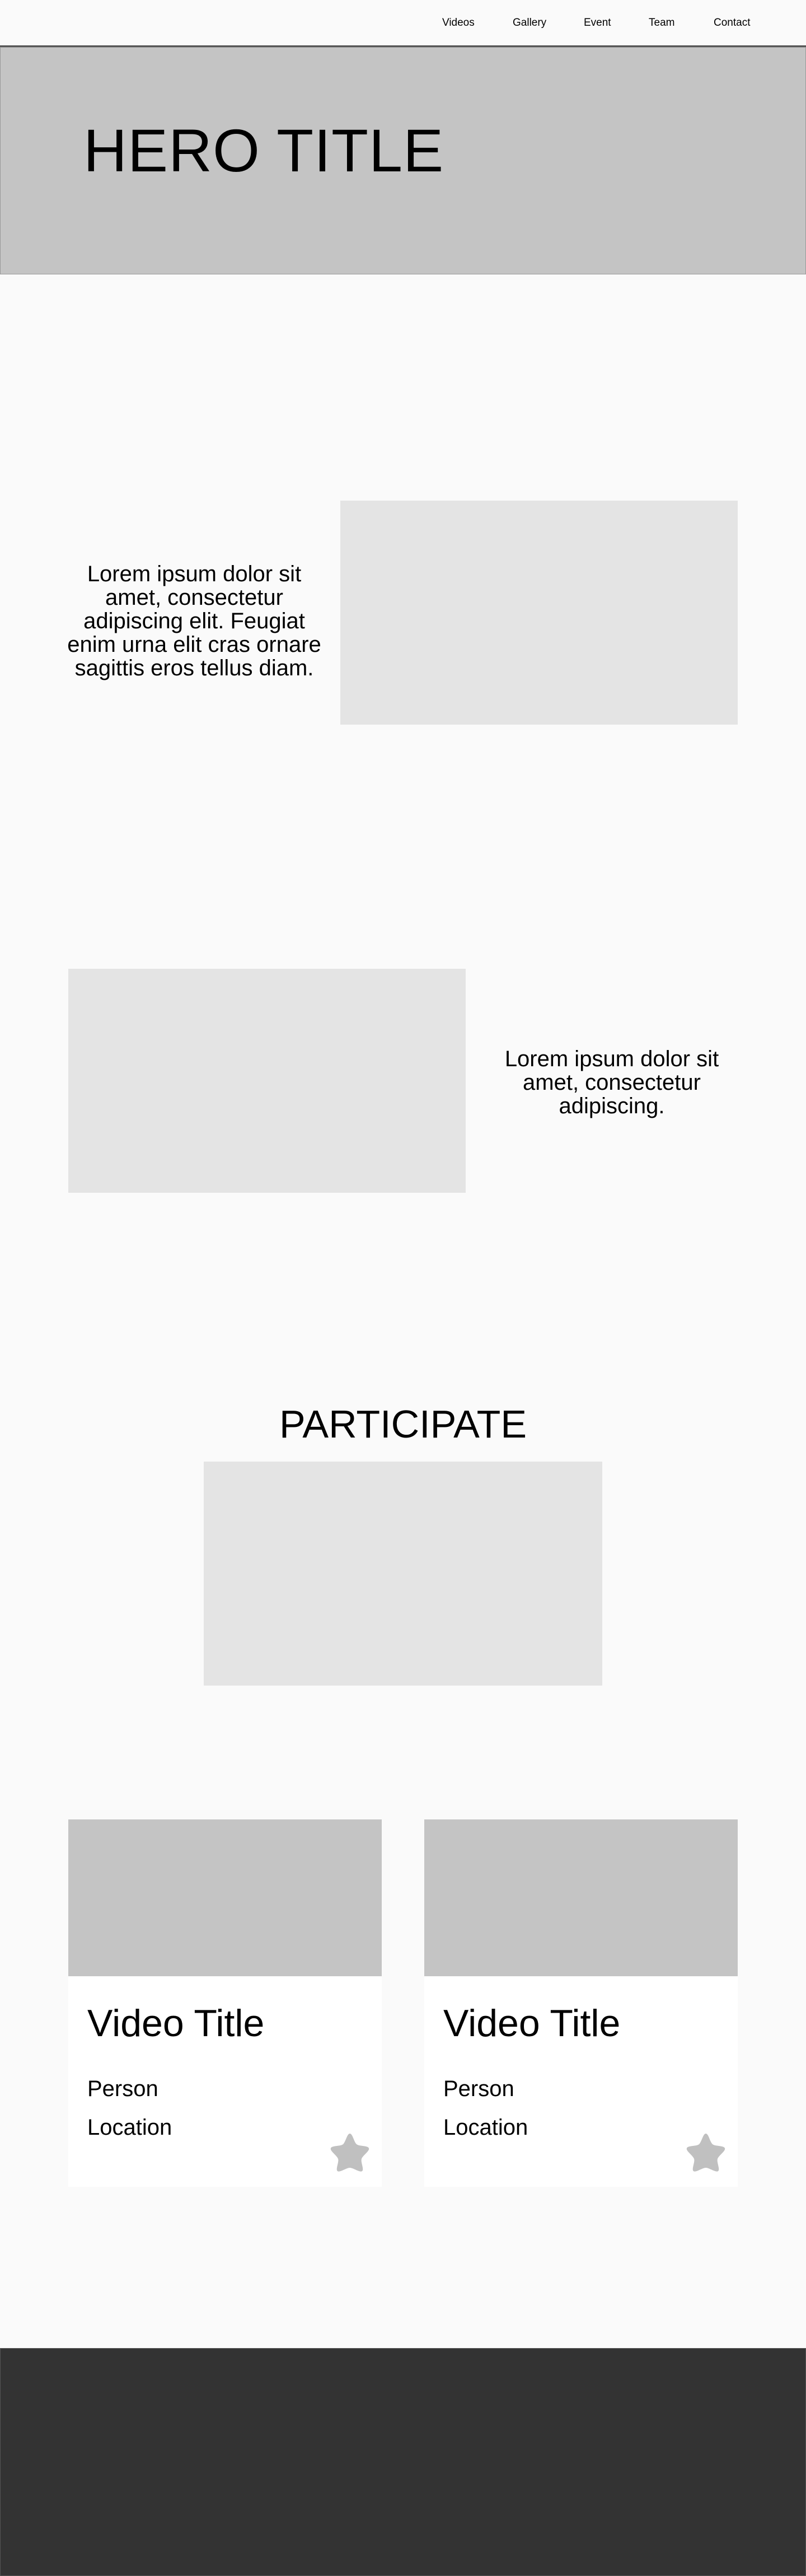 This screenshot has width=806, height=2576. Describe the element at coordinates (732, 23) in the screenshot. I see `nav-contact: Contact` at that location.